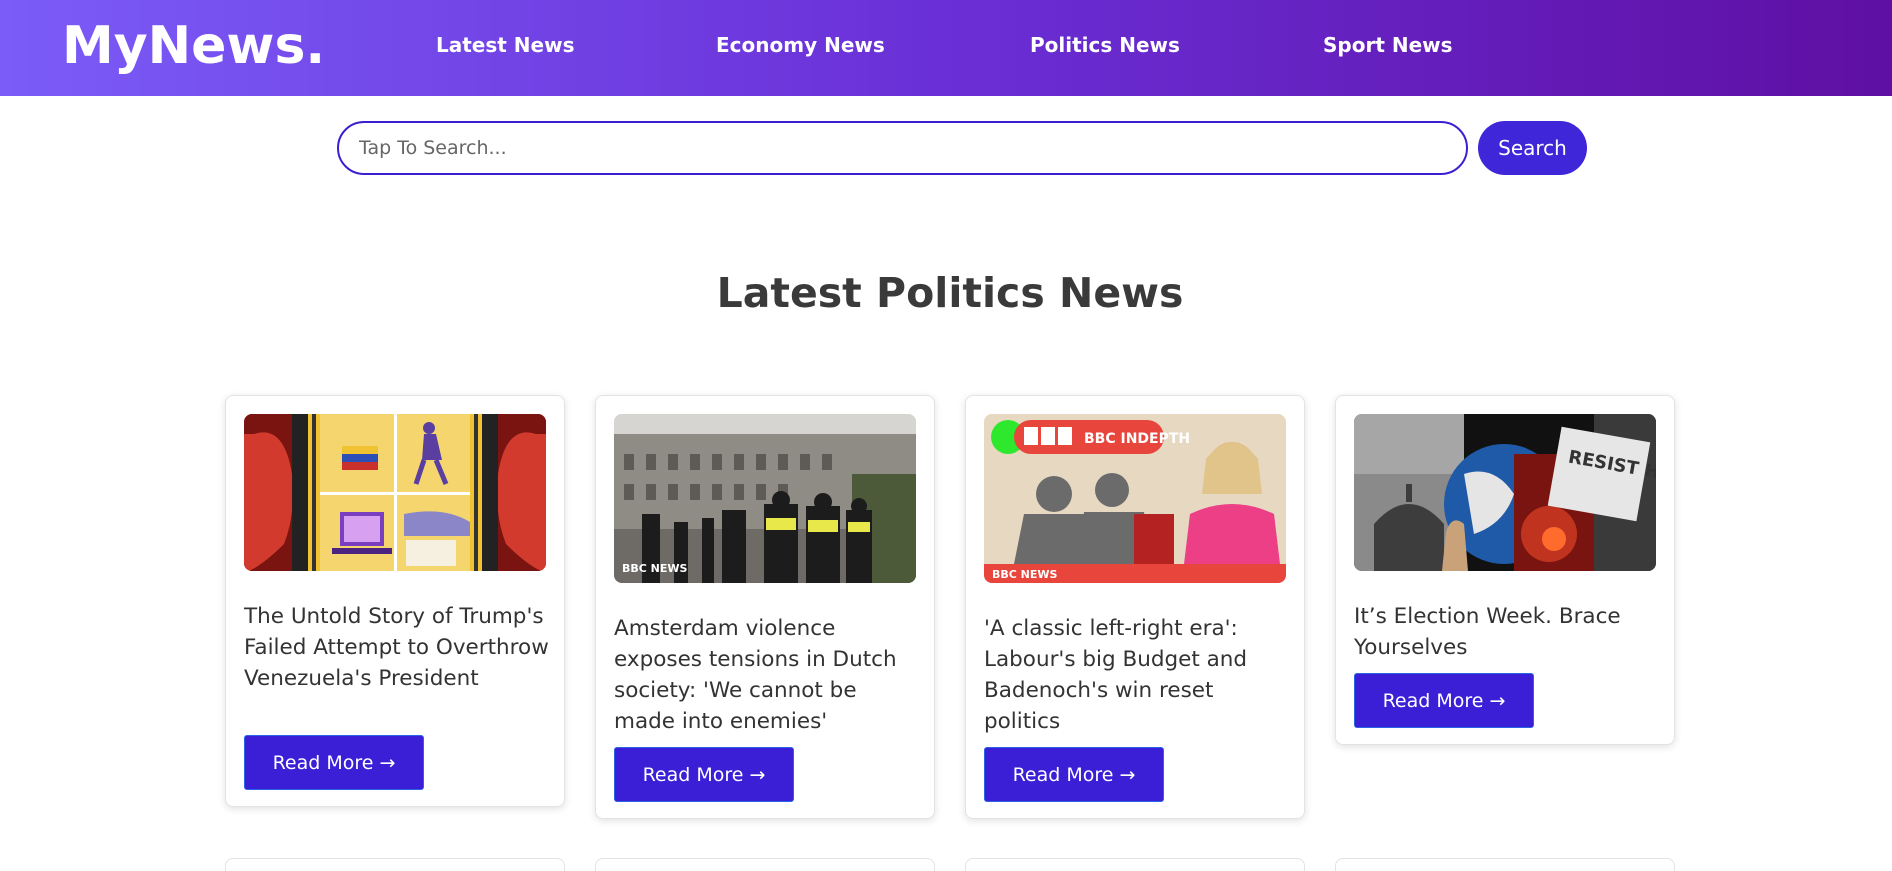  I want to click on nav-link-sport-news: Sport News, so click(1388, 45).